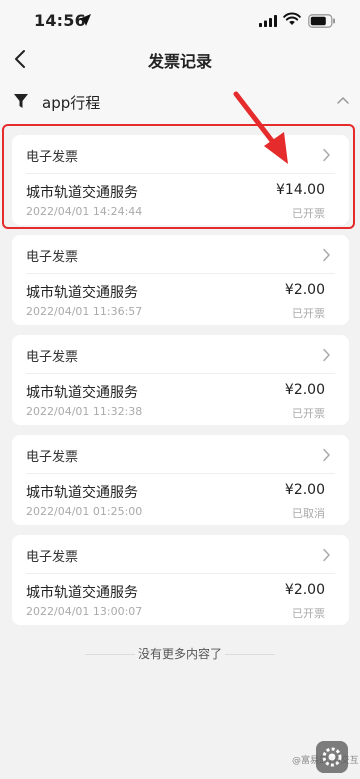  What do you see at coordinates (321, 21) in the screenshot?
I see `battery-icon` at bounding box center [321, 21].